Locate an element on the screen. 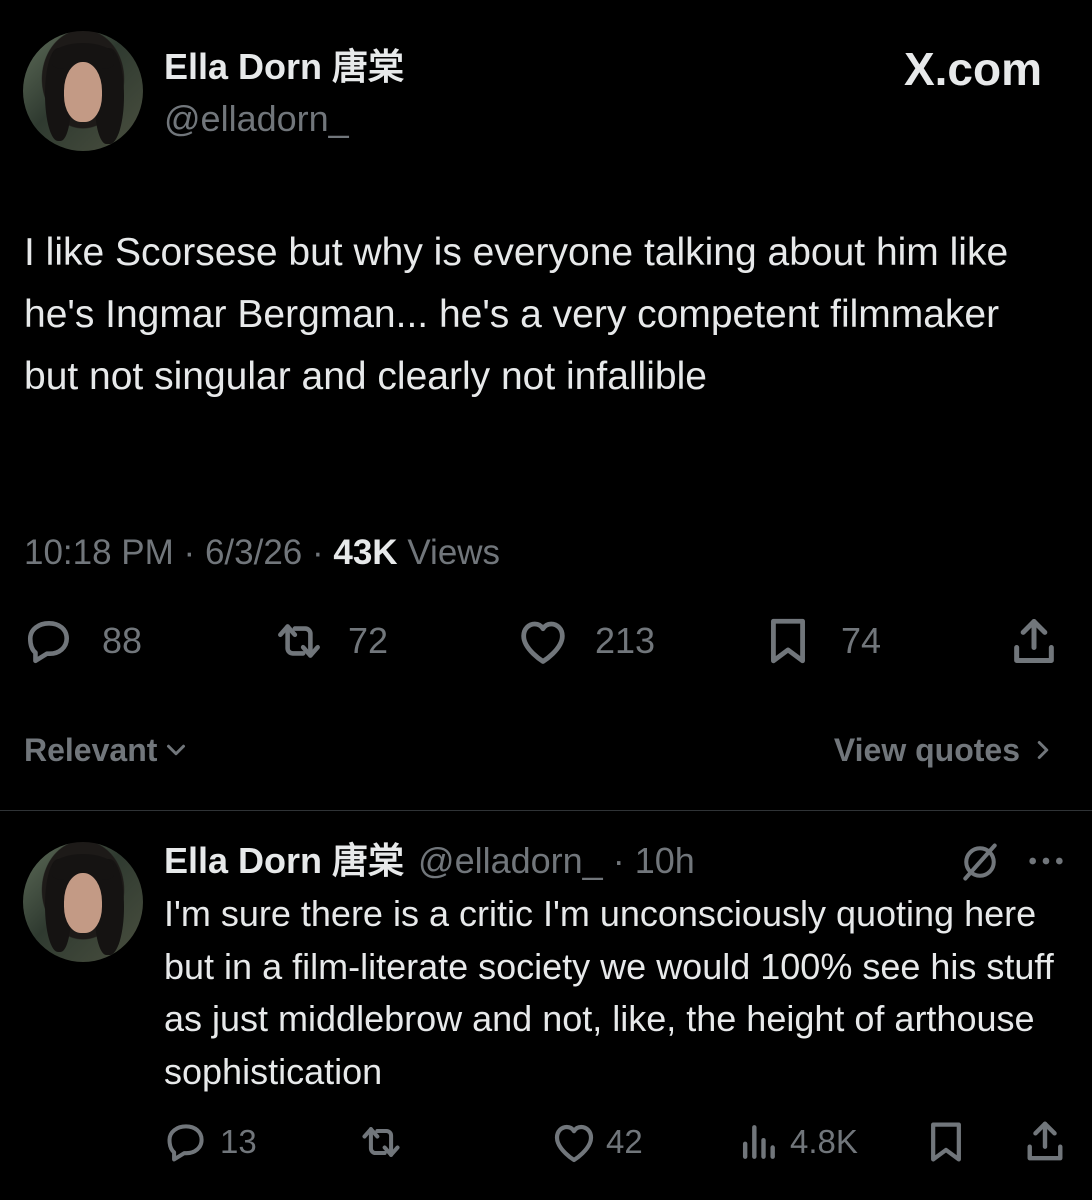 The width and height of the screenshot is (1092, 1200). reply-reply-count: 13 is located at coordinates (238, 1141).